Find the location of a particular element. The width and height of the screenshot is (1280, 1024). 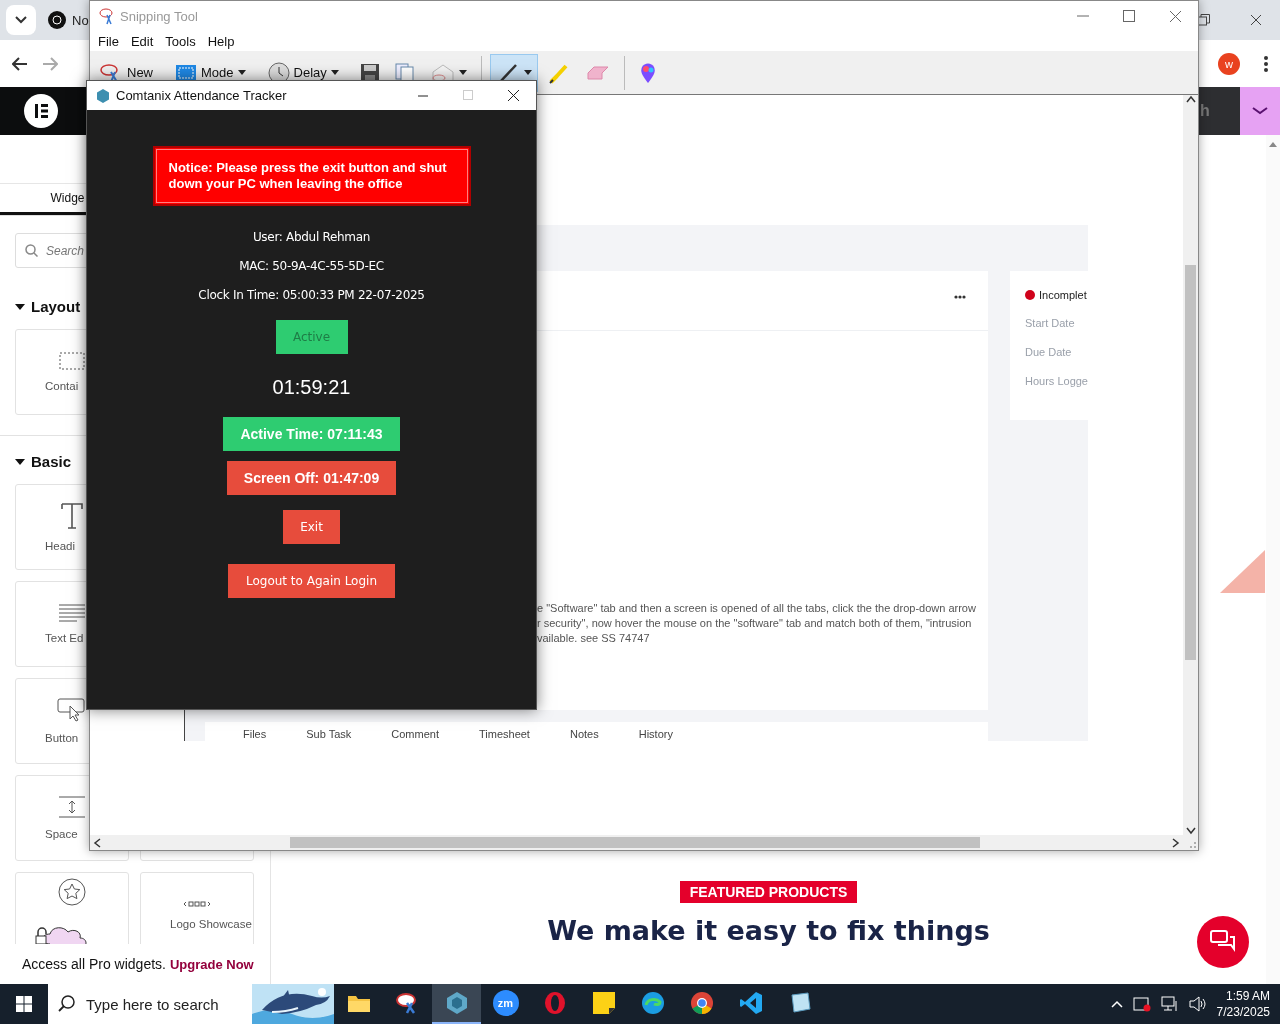

scroll-left-icon is located at coordinates (97, 842).